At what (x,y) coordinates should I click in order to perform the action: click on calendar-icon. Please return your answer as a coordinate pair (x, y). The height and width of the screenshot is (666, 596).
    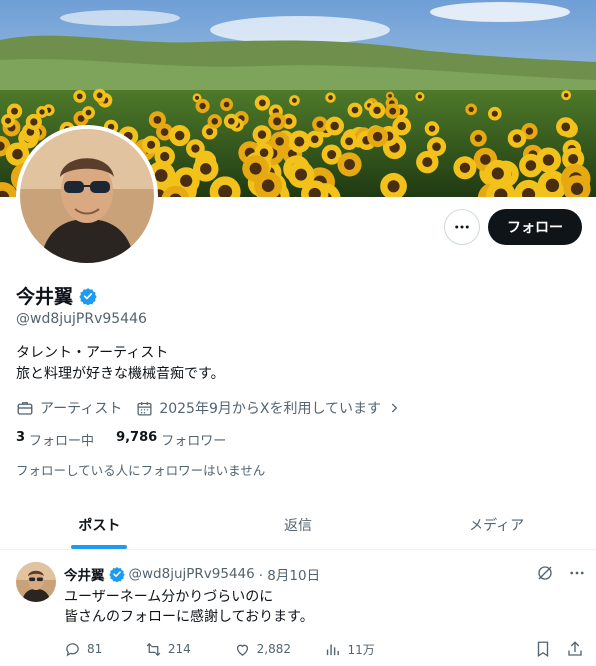
    Looking at the image, I should click on (144, 408).